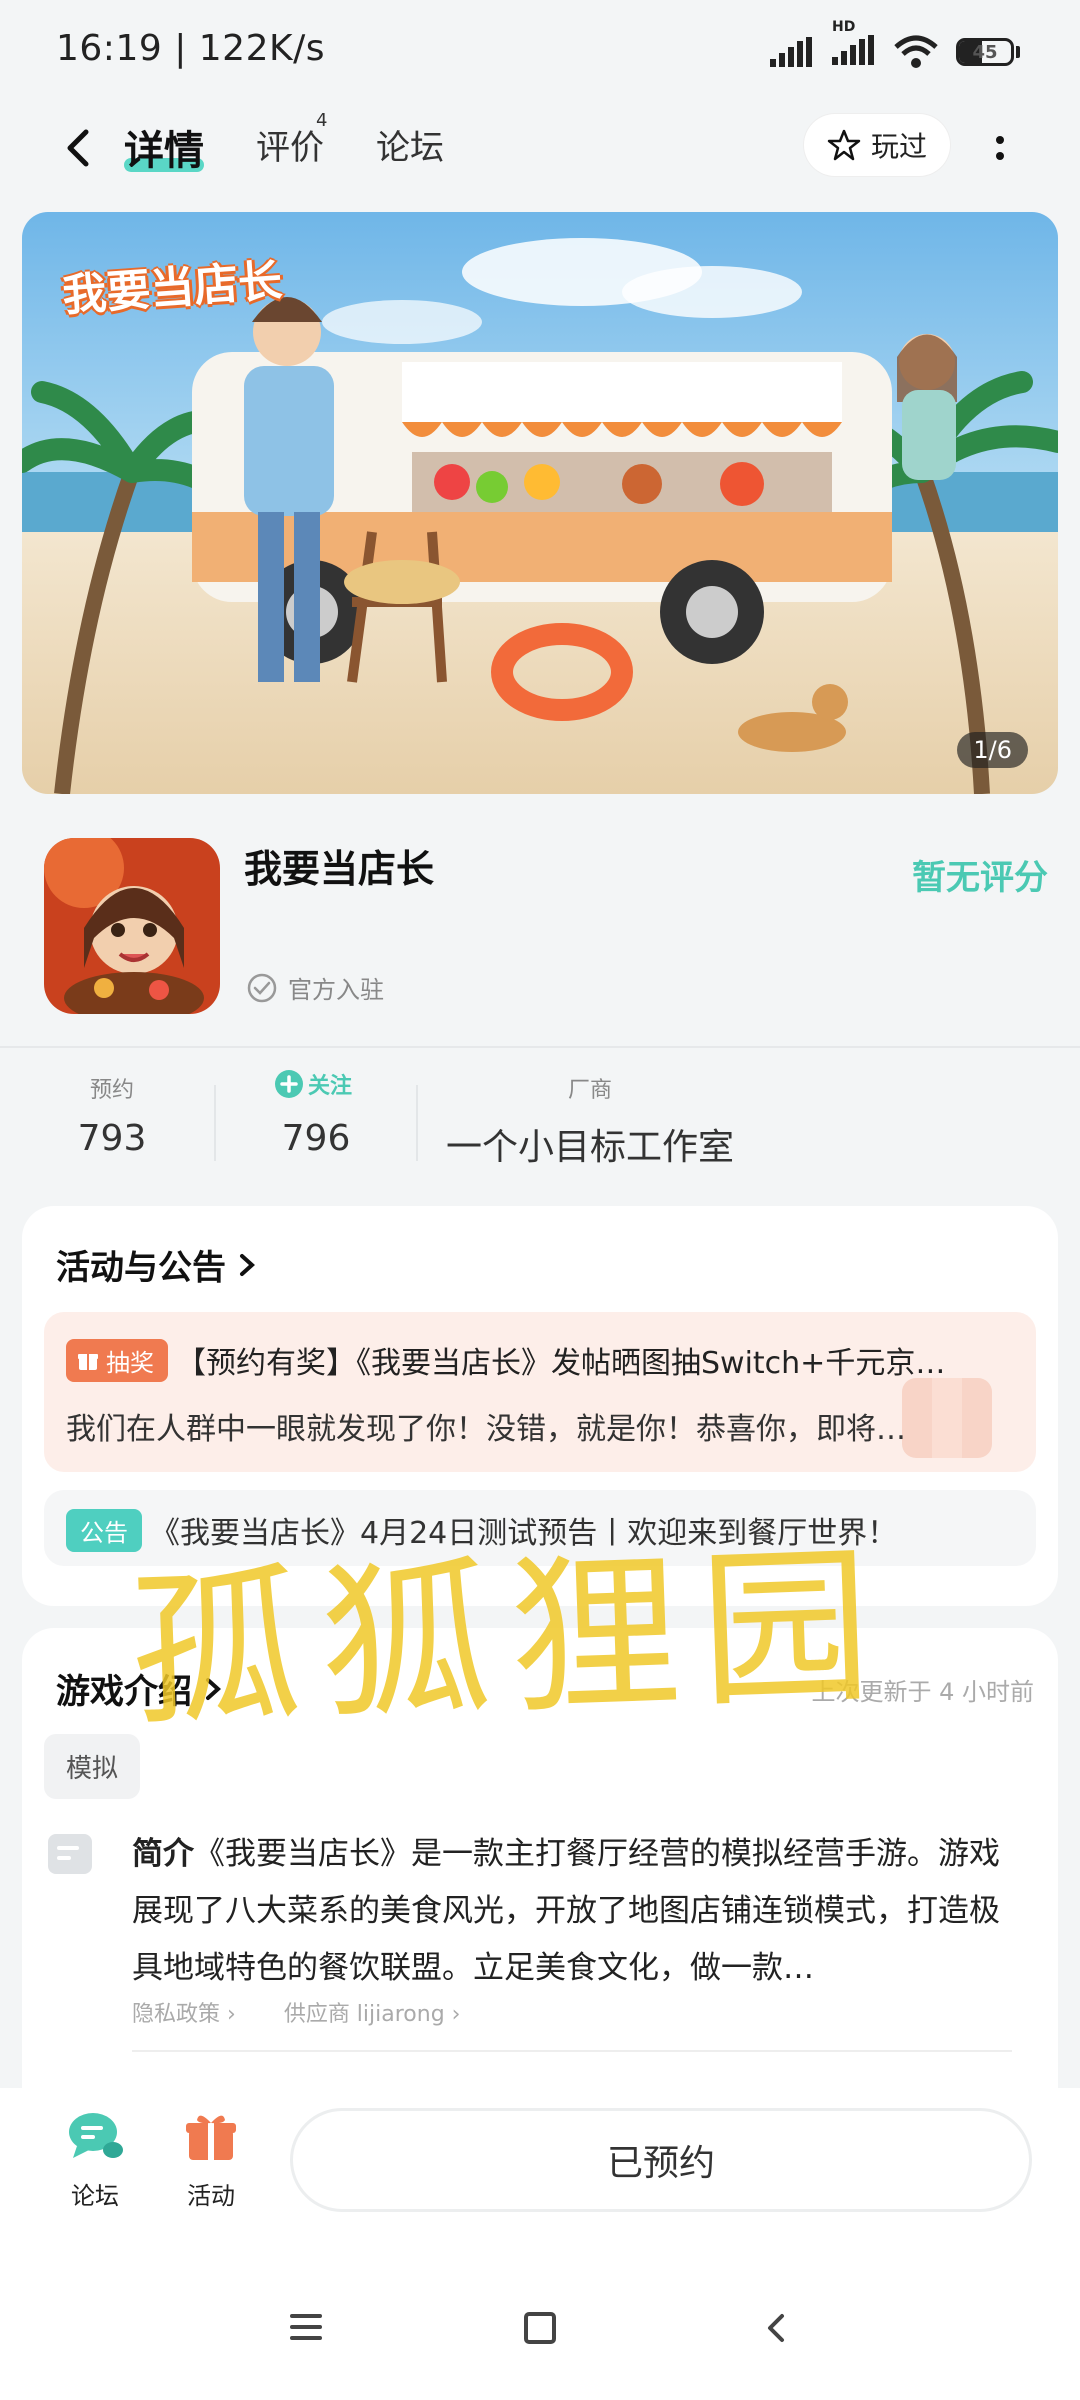 This screenshot has height=2400, width=1080. I want to click on system-back-button, so click(776, 2330).